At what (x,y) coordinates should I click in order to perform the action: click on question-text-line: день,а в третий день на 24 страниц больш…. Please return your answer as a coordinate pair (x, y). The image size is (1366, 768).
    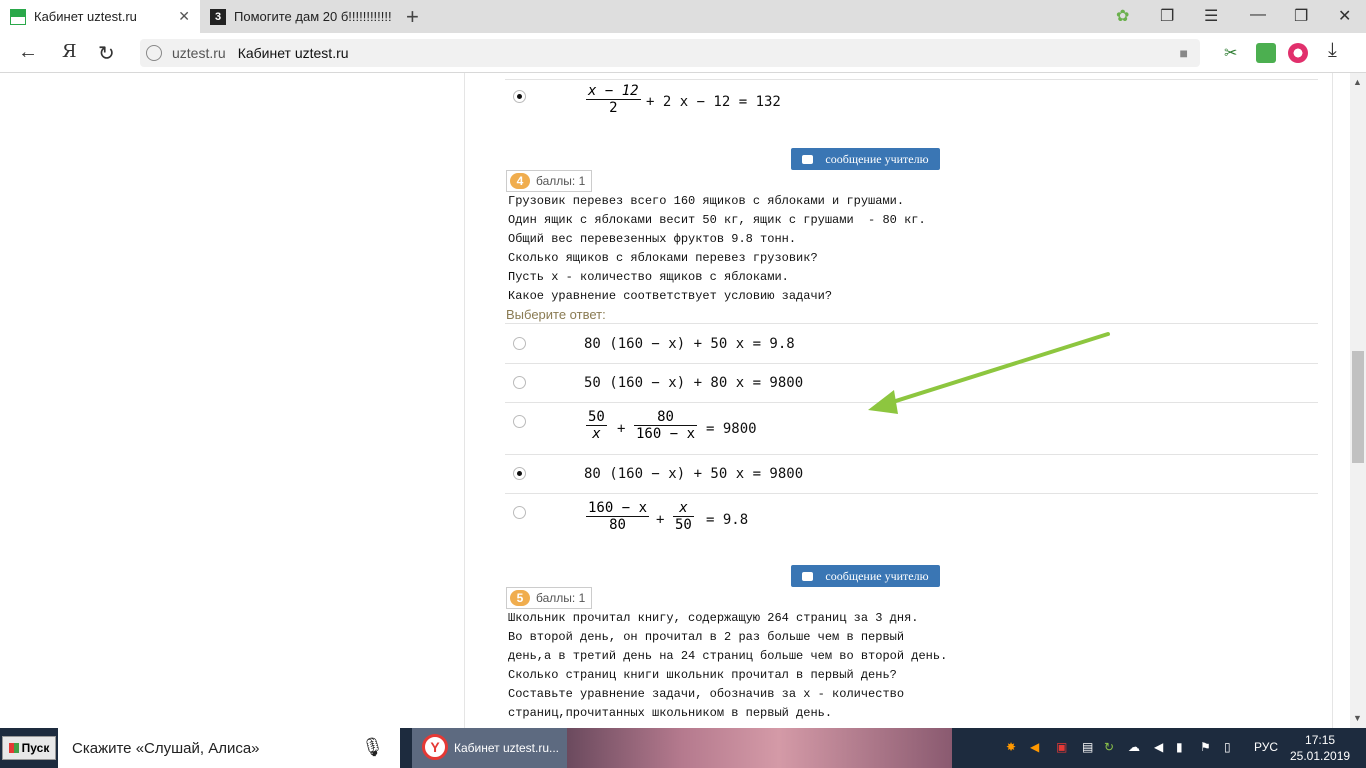
    Looking at the image, I should click on (728, 656).